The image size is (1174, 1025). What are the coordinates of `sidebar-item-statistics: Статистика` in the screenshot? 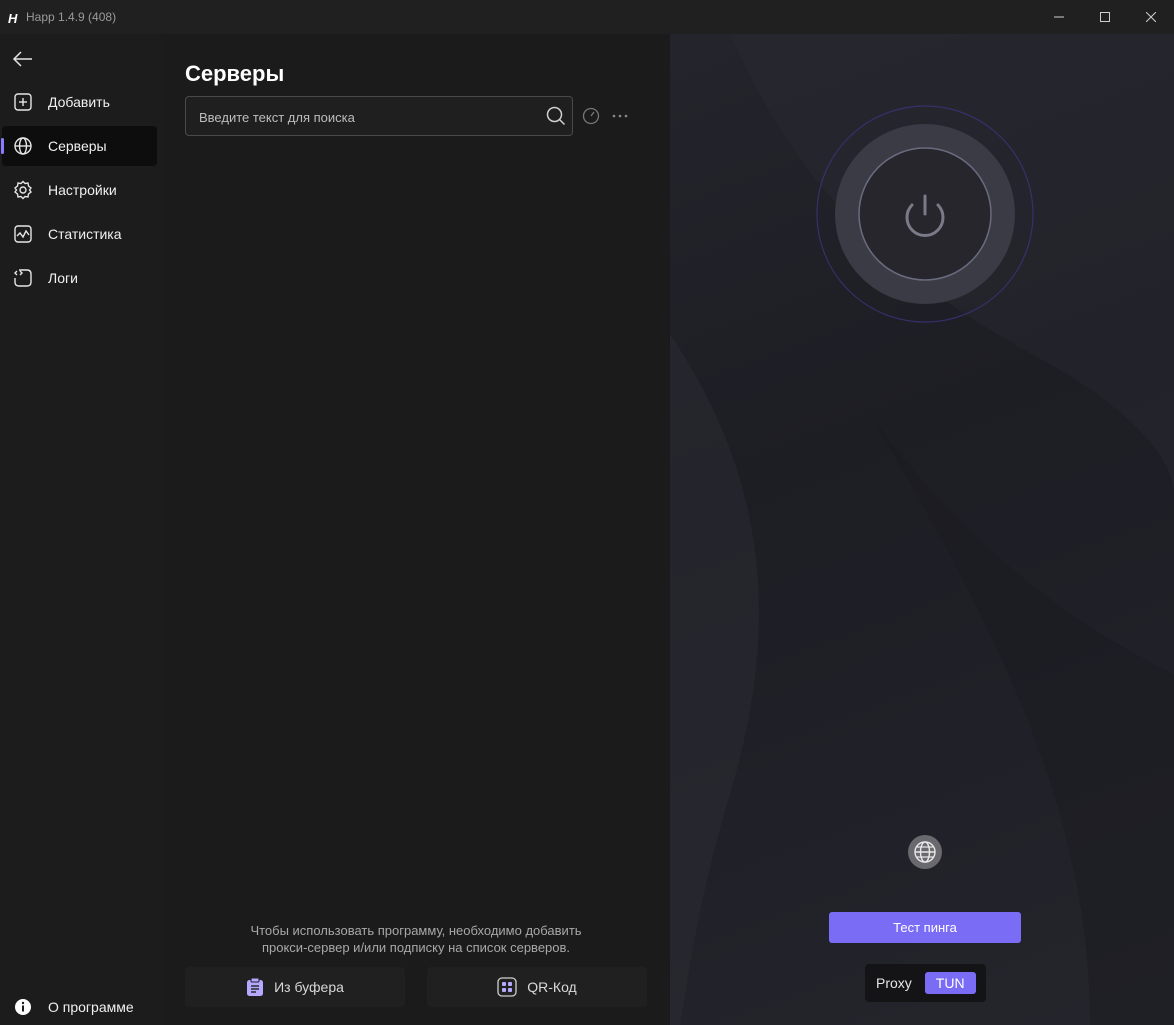 It's located at (79, 234).